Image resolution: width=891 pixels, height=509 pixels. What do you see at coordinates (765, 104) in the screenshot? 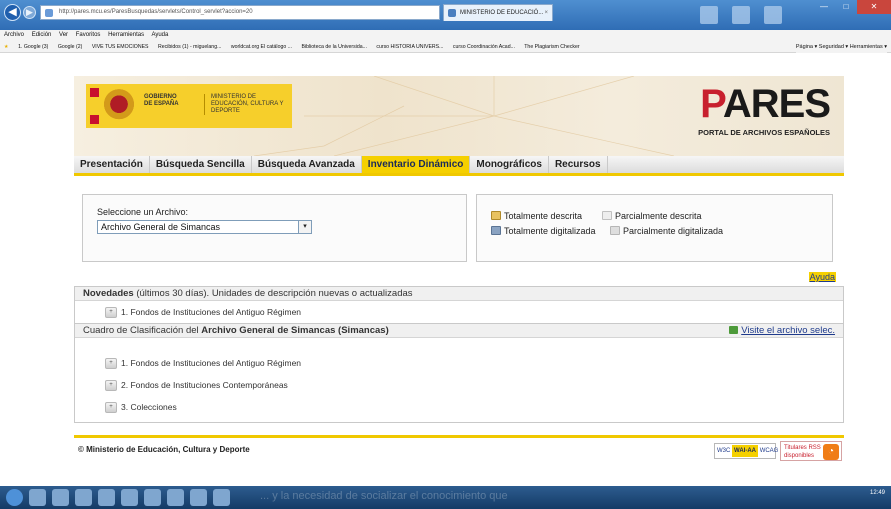
I see `pares-wordmark: PARES` at bounding box center [765, 104].